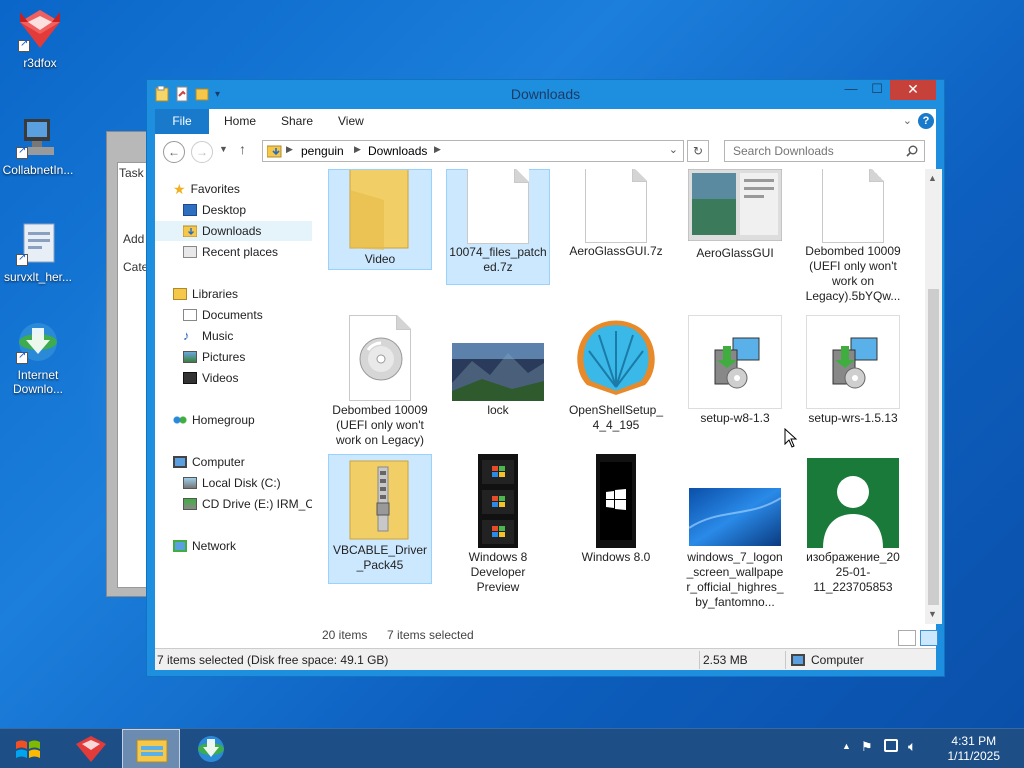 This screenshot has width=1024, height=768. I want to click on nav-libraries: Libraries, so click(205, 294).